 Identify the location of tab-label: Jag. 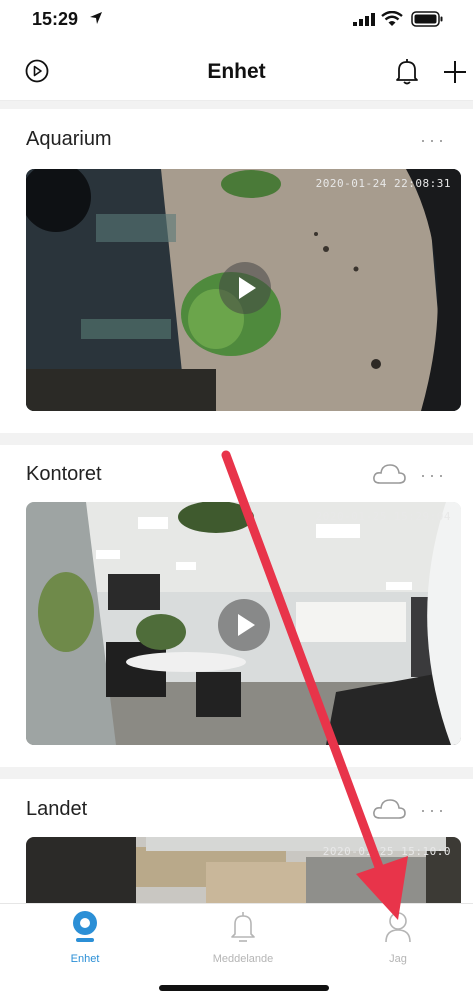
(398, 959).